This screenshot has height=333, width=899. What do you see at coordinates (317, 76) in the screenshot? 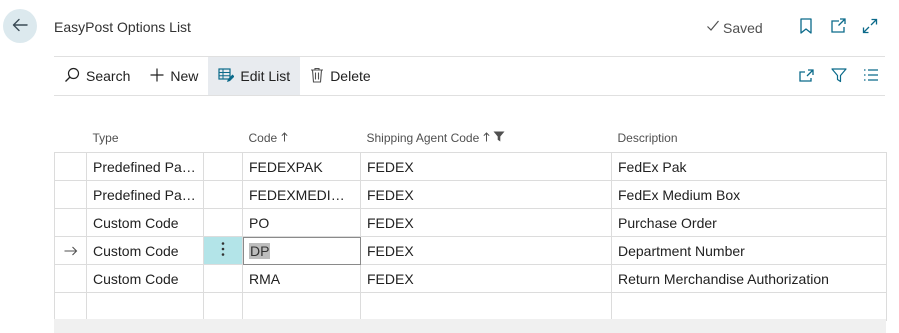
I see `trash-icon` at bounding box center [317, 76].